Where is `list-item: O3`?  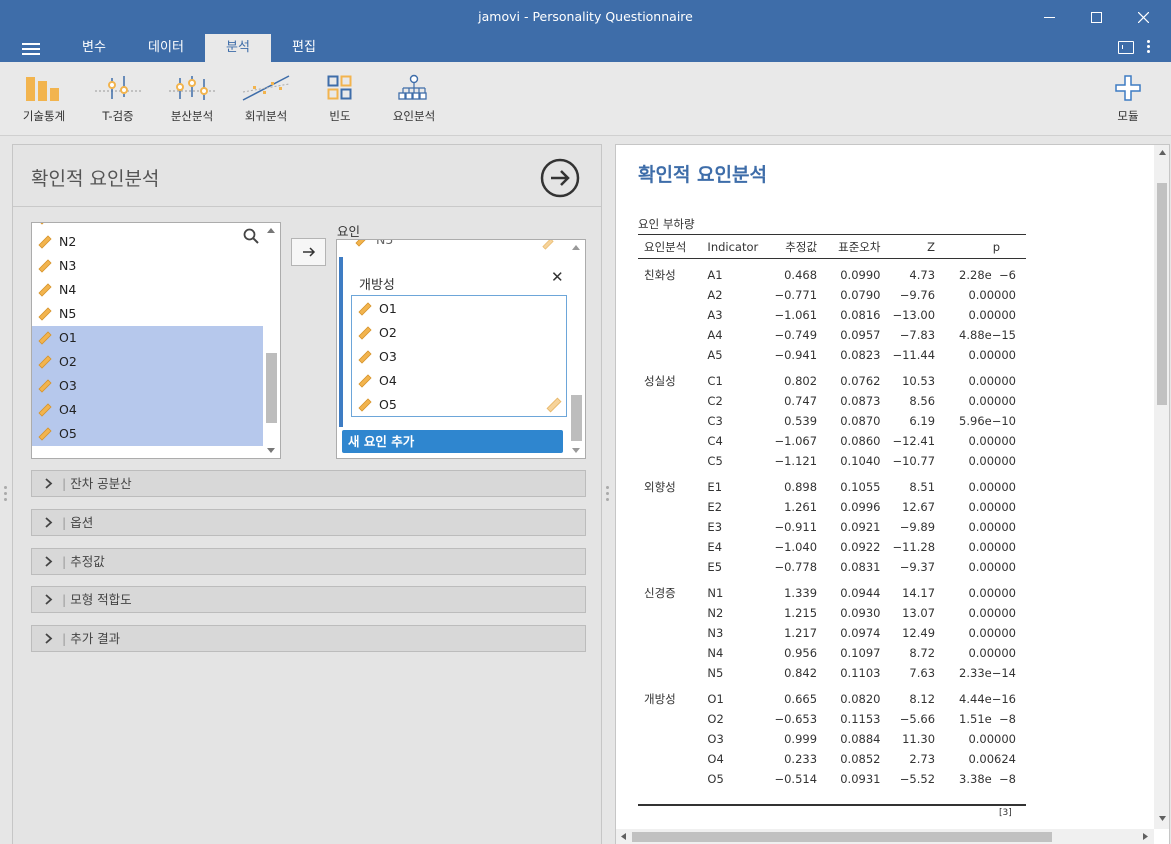
list-item: O3 is located at coordinates (459, 357).